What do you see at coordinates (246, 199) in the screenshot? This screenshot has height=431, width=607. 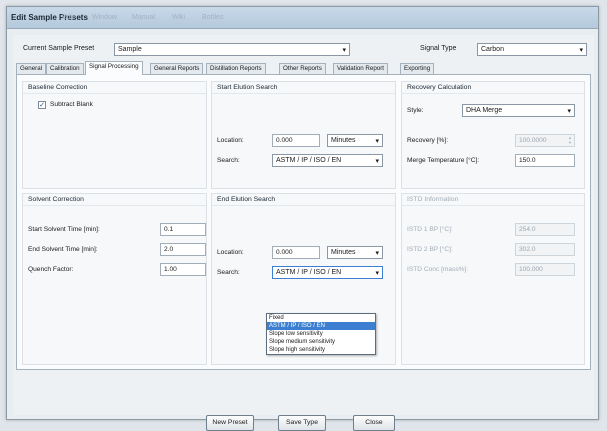 I see `group-title: End Elution Search` at bounding box center [246, 199].